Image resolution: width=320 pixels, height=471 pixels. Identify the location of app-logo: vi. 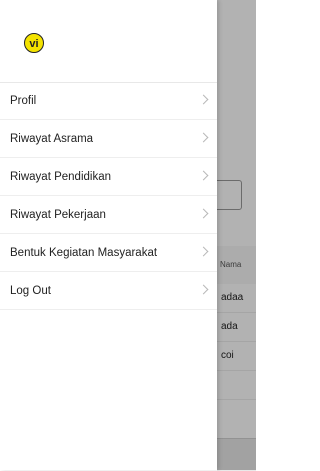
(34, 43).